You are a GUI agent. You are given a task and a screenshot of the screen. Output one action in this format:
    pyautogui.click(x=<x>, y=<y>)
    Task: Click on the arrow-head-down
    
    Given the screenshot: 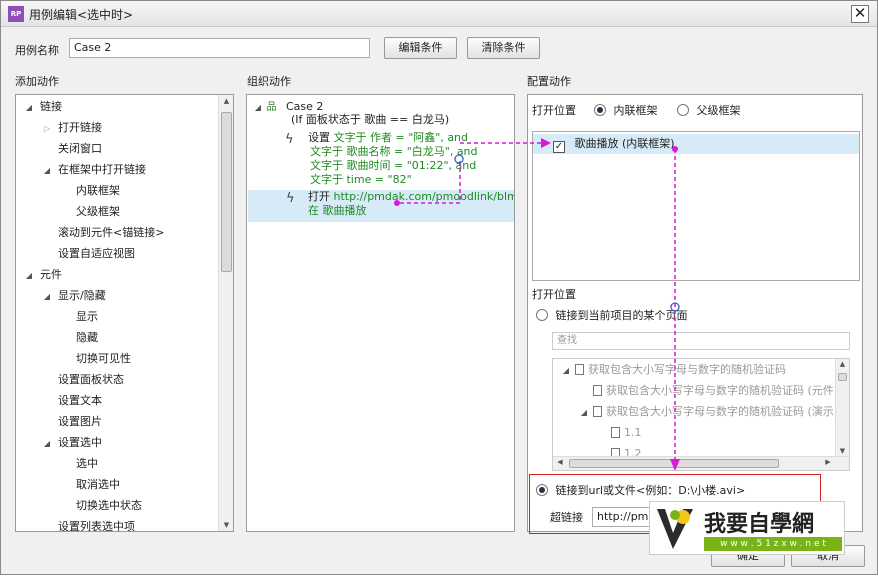 What is the action you would take?
    pyautogui.click(x=675, y=465)
    